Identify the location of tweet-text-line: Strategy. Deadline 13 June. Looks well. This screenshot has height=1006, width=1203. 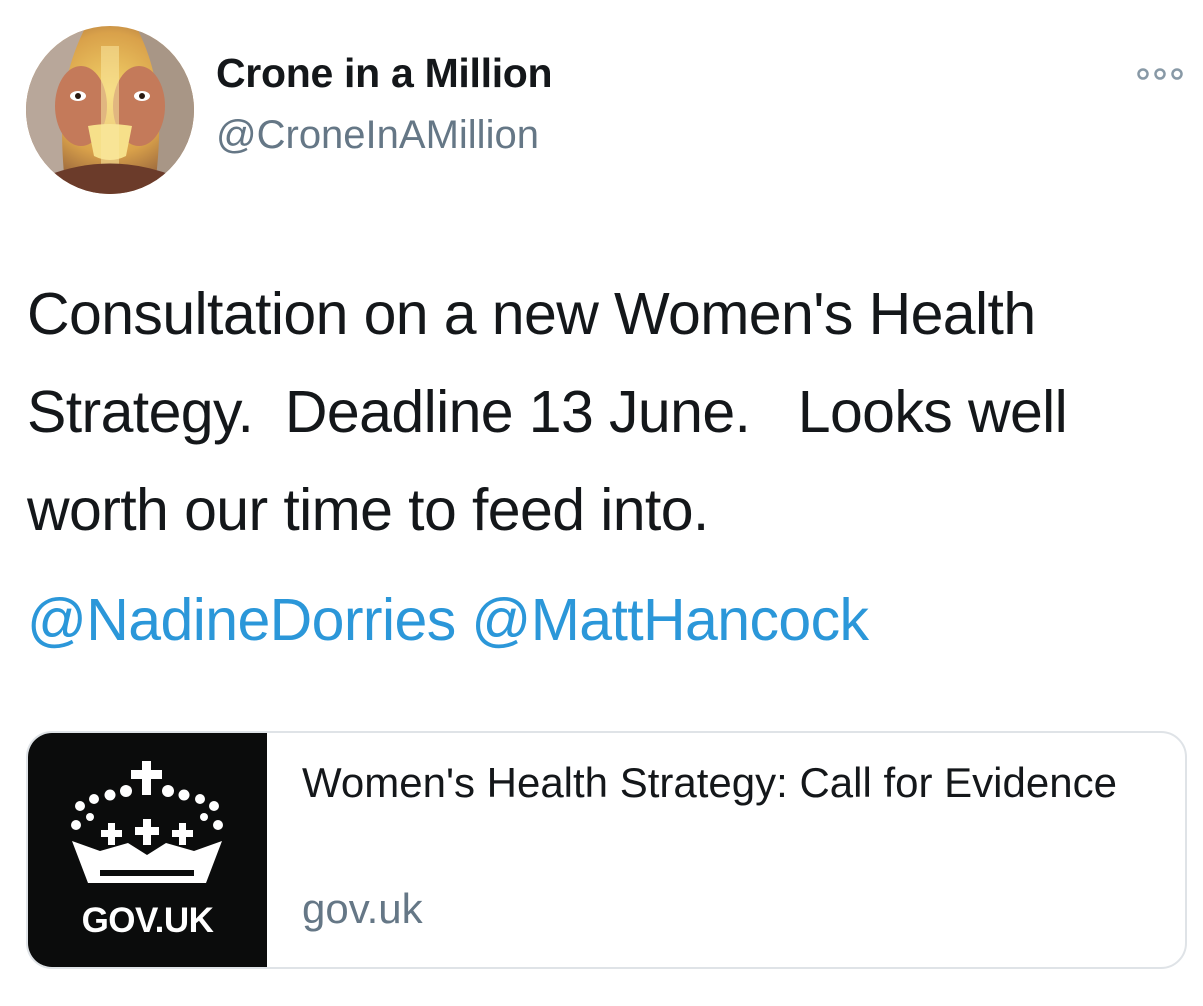
(547, 412).